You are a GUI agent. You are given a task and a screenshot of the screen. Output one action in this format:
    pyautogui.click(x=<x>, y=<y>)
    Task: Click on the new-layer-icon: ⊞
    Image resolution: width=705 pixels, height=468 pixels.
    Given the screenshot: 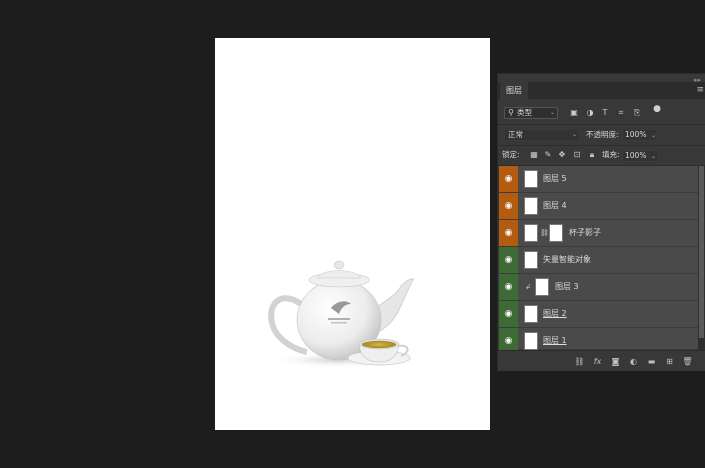 What is the action you would take?
    pyautogui.click(x=669, y=361)
    